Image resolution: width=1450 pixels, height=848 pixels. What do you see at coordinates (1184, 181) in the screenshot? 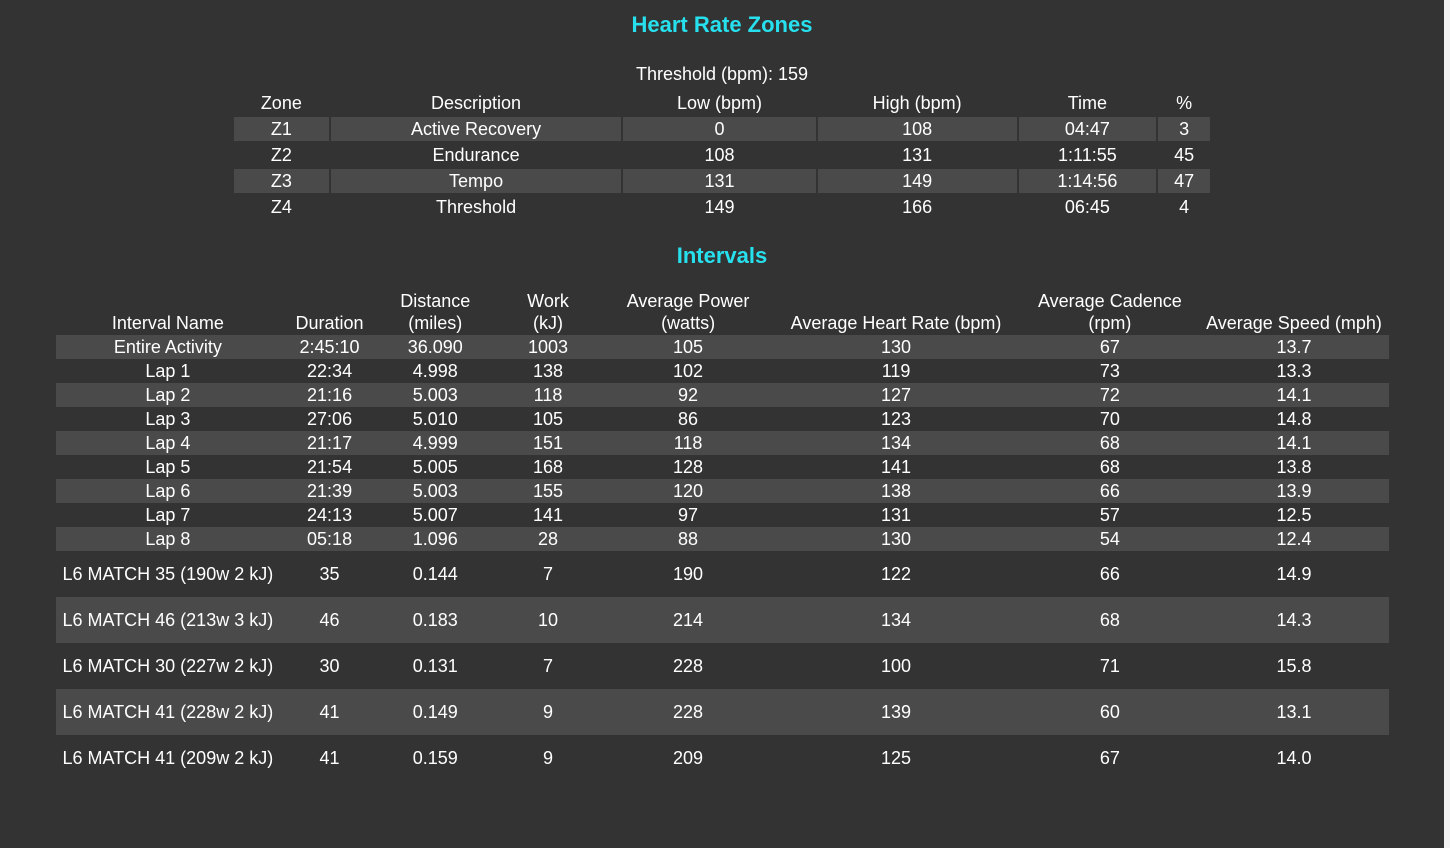
I see `table-cell: 47` at bounding box center [1184, 181].